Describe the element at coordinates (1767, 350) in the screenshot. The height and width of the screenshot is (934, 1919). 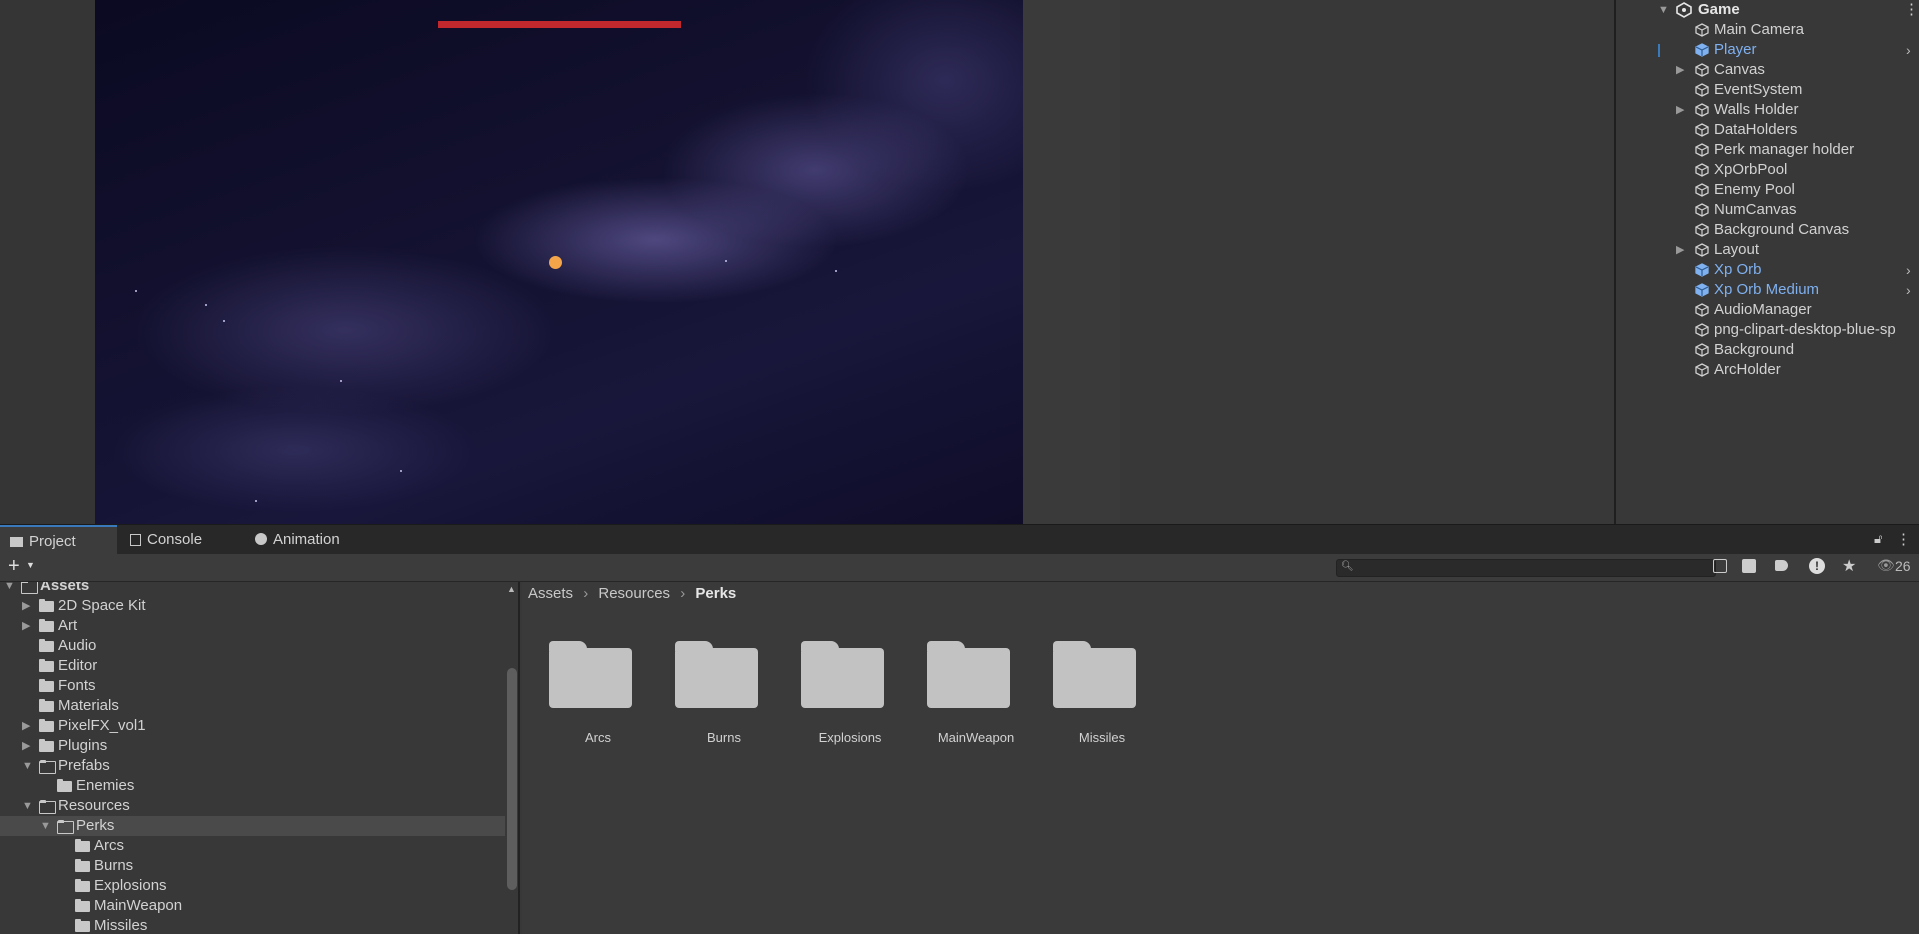
I see `hierarchy-item: Background` at that location.